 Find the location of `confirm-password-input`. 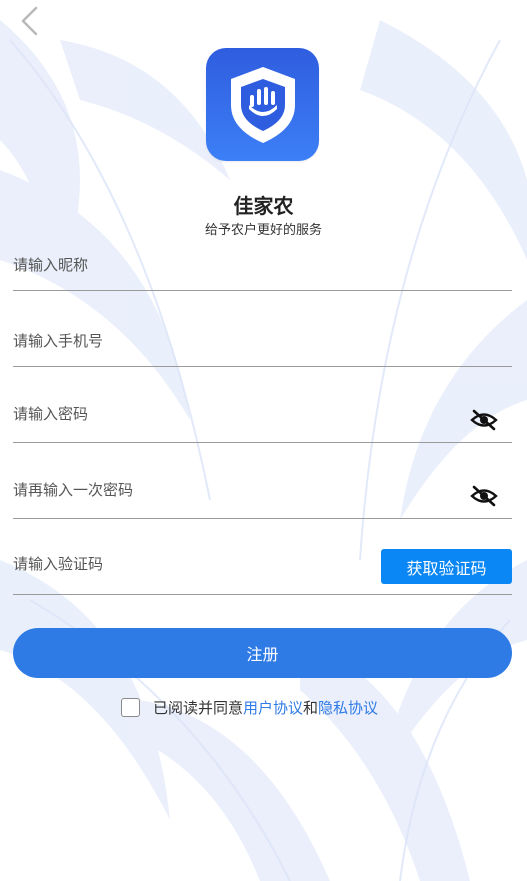

confirm-password-input is located at coordinates (223, 490).